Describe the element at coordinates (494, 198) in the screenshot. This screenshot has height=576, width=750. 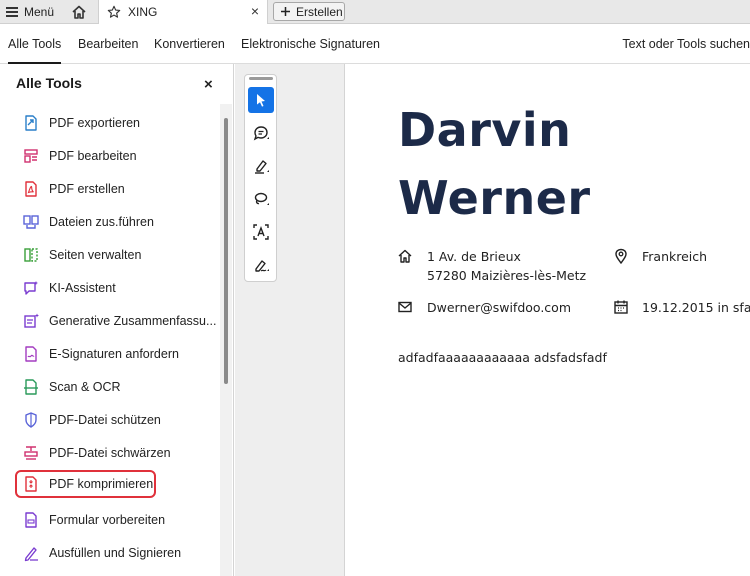
I see `document-last-name: Werner` at that location.